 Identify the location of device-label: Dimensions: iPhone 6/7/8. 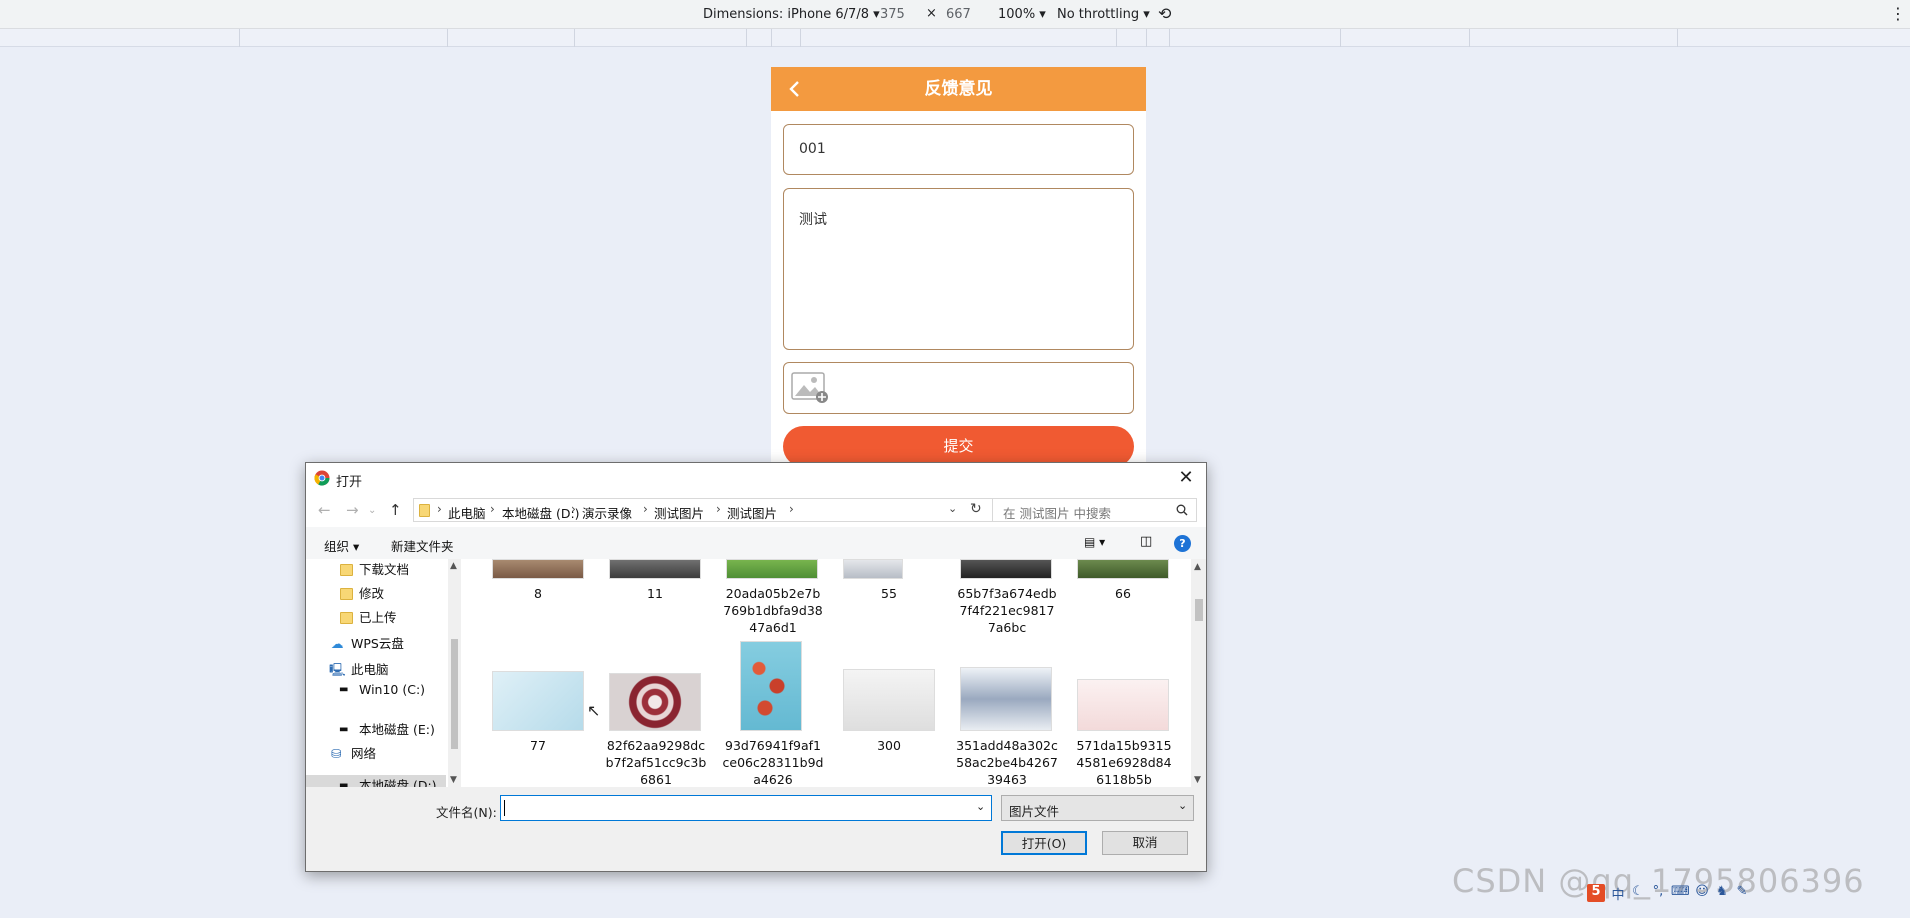
(786, 14).